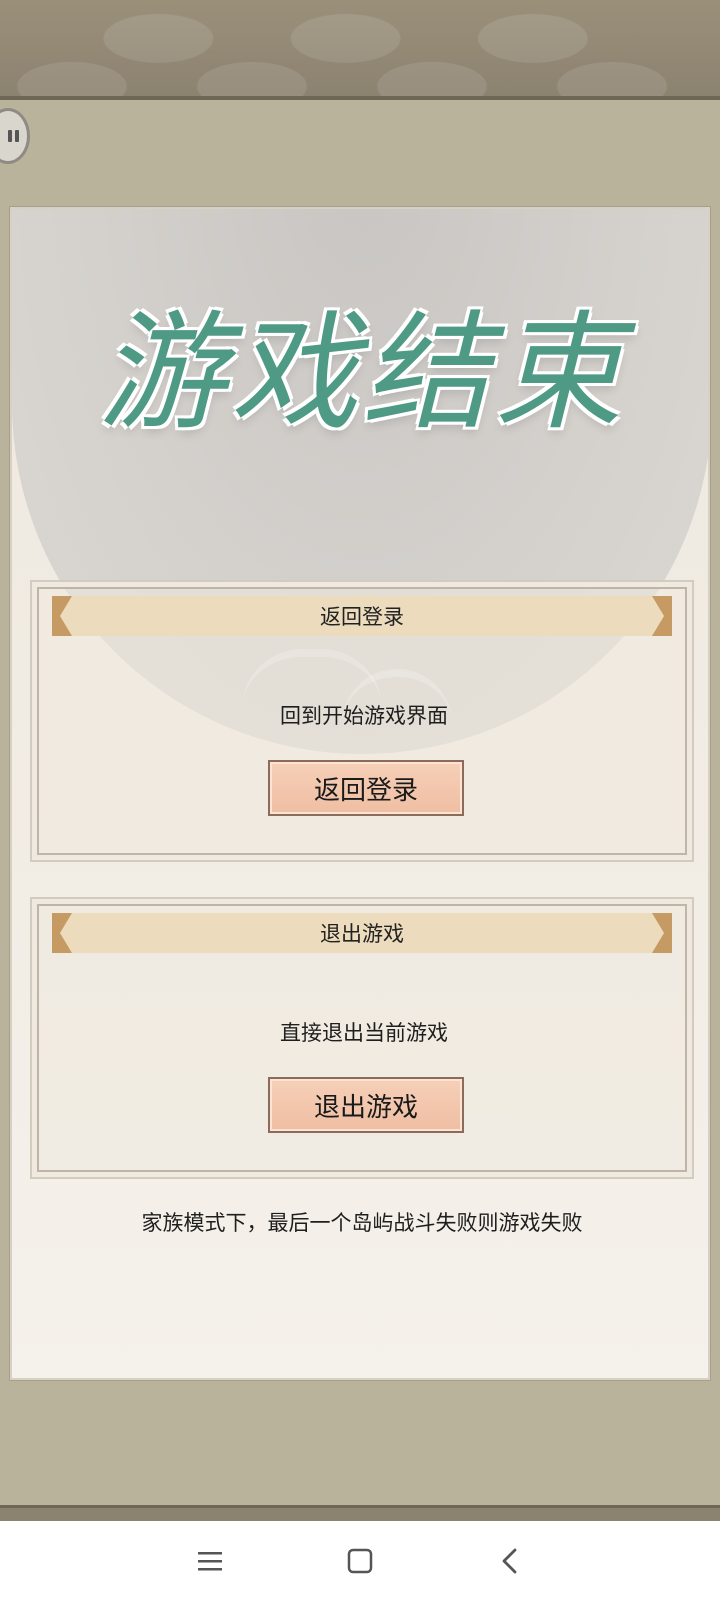  I want to click on family-mode-note: 家族模式下，最后一个岛屿战斗失败则游戏失败, so click(362, 1223).